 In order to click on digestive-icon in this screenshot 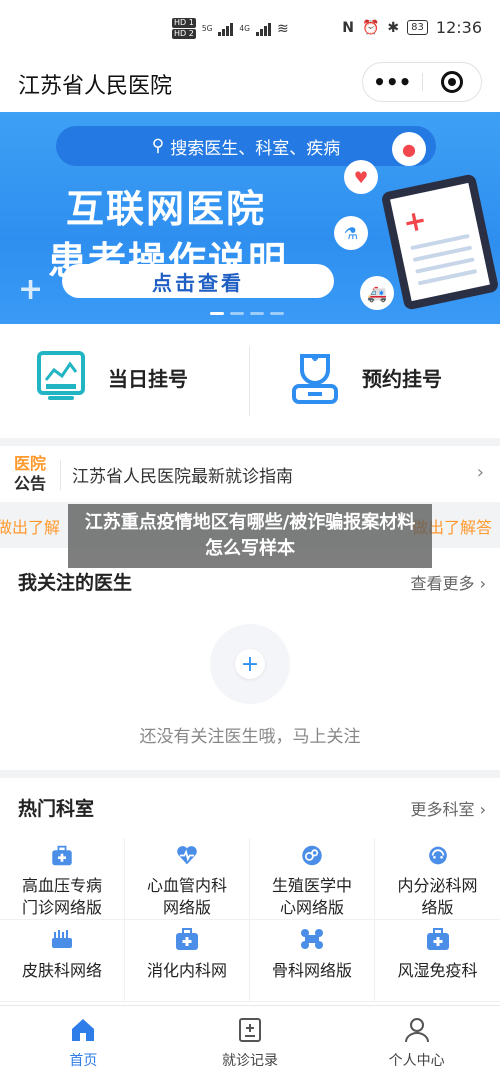, I will do `click(187, 939)`.